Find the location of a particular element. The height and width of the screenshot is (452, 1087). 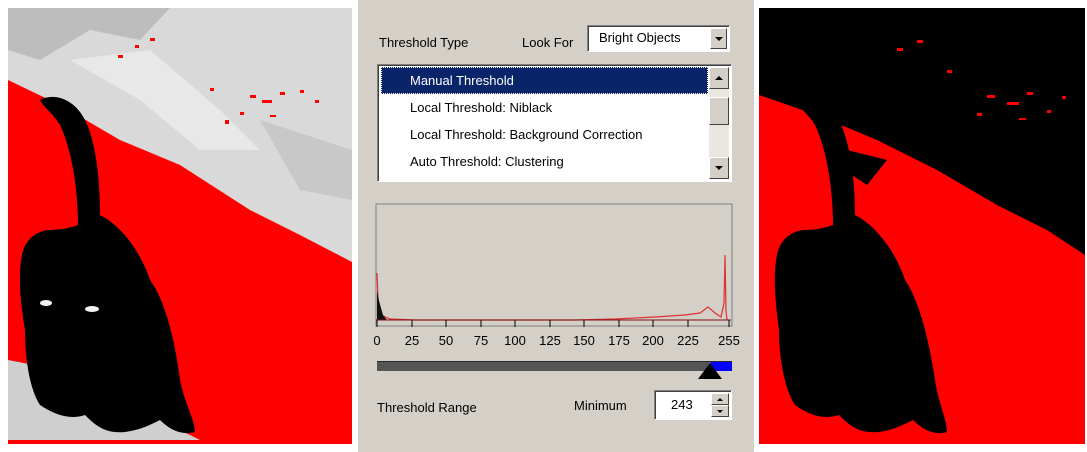

threshold-range-slider is located at coordinates (554, 366).